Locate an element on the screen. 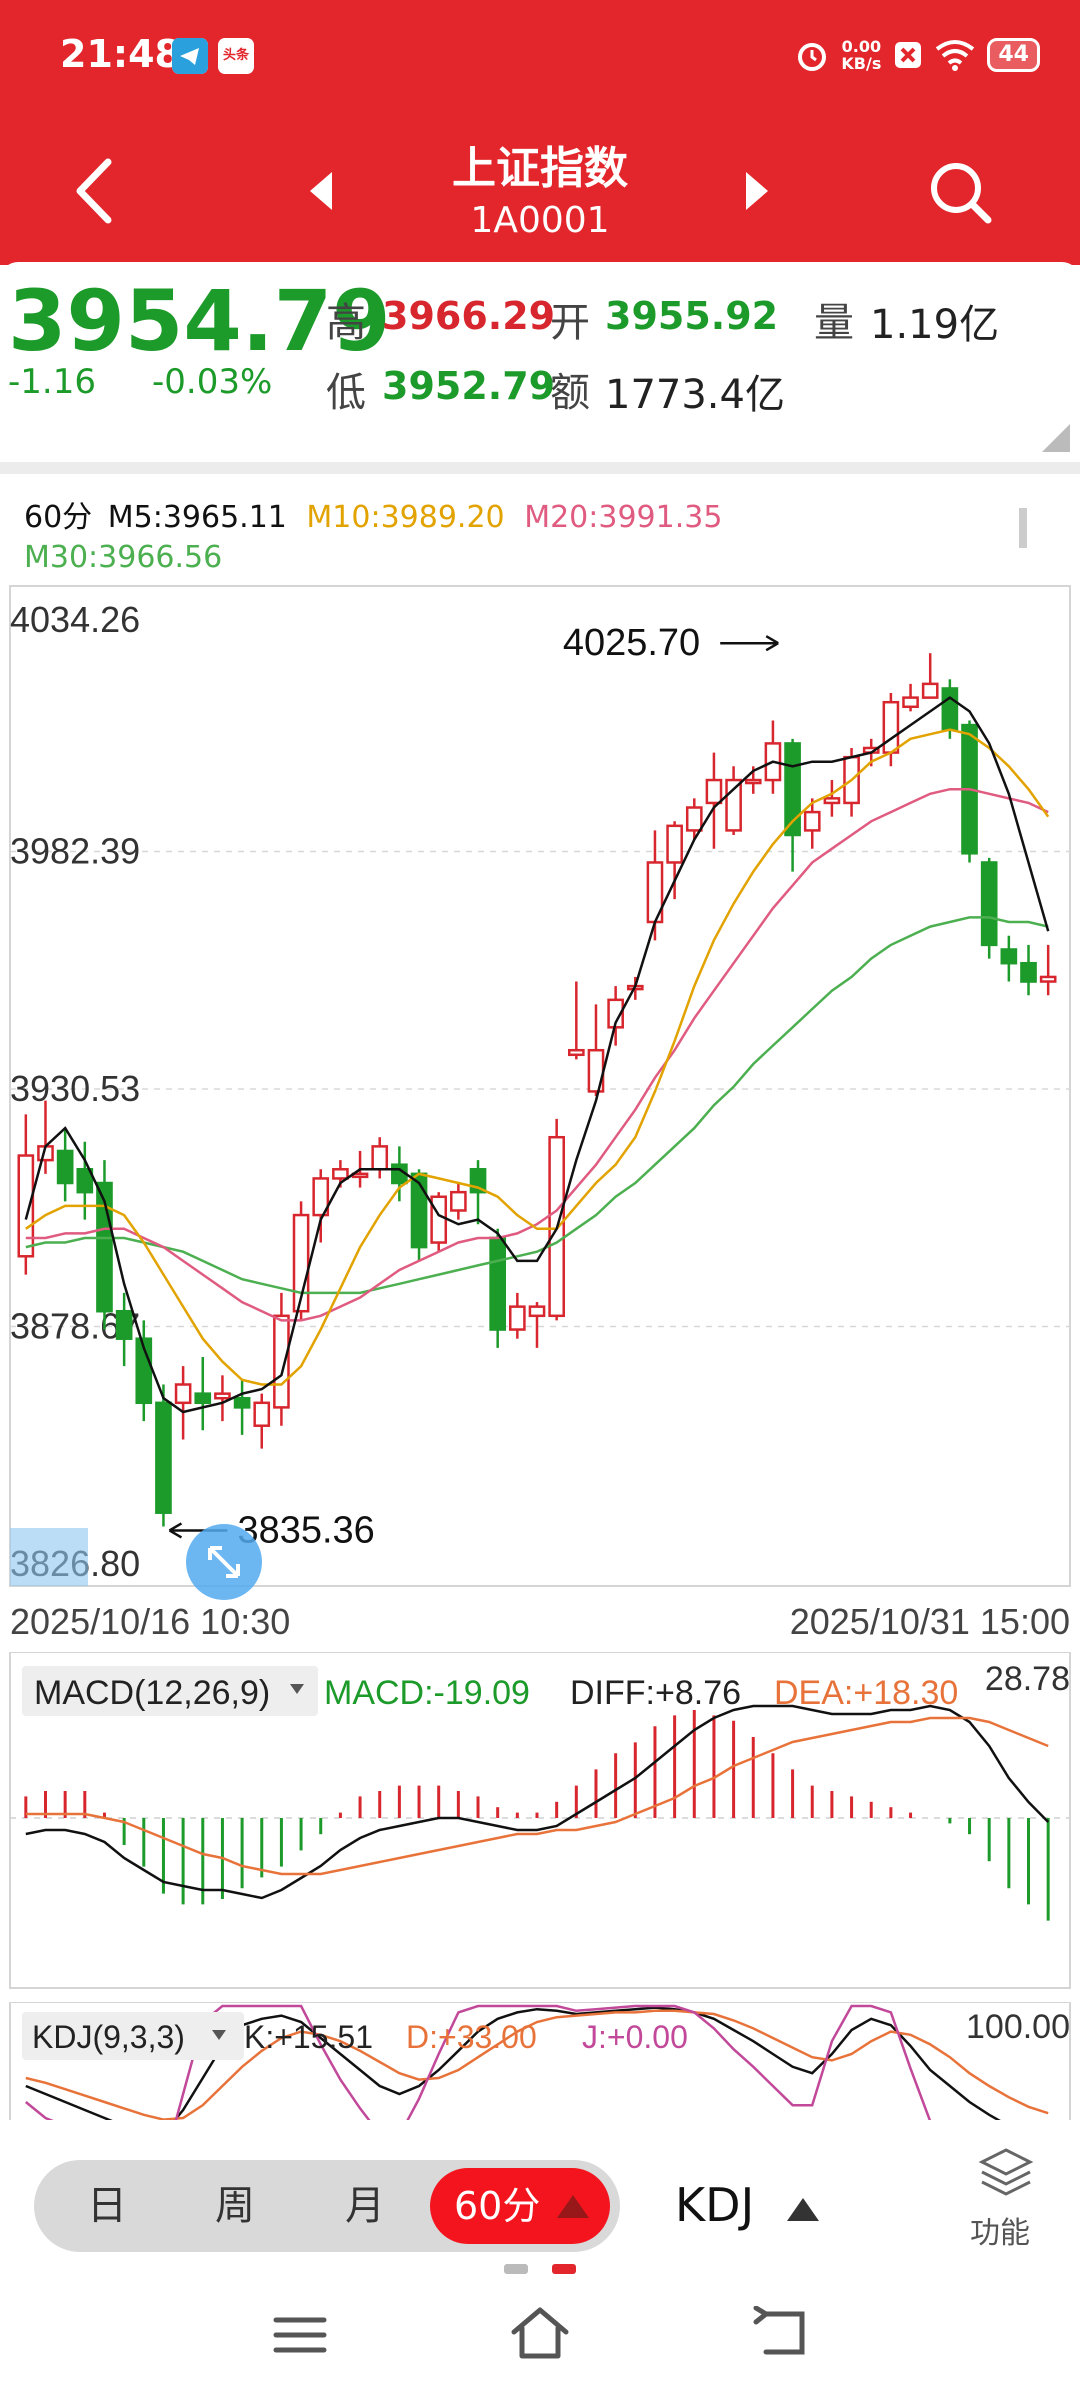 The height and width of the screenshot is (2400, 1080). kdj-chart: KDJ(9,3,3) K:+15.51 D:+33.00 J:+0.00 100.00 is located at coordinates (540, 2061).